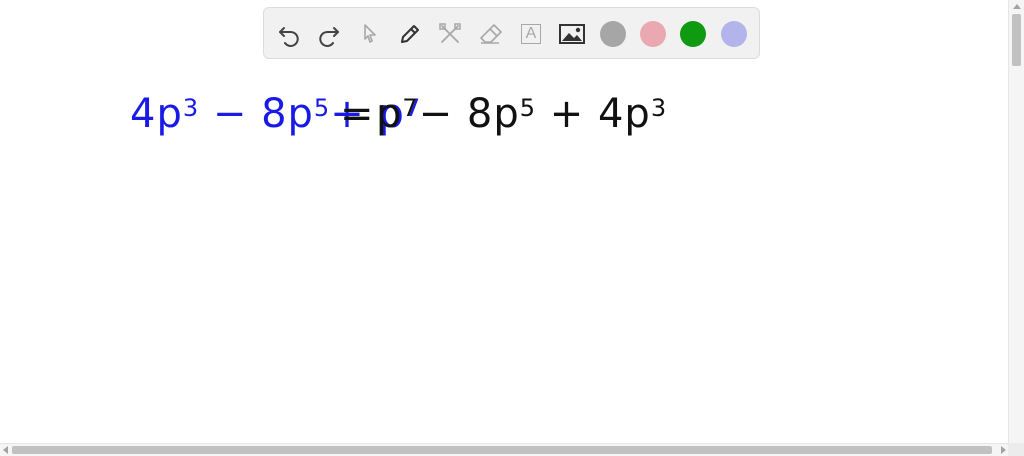 This screenshot has height=456, width=1024. I want to click on scroll-up-arrow-icon, so click(1017, 6).